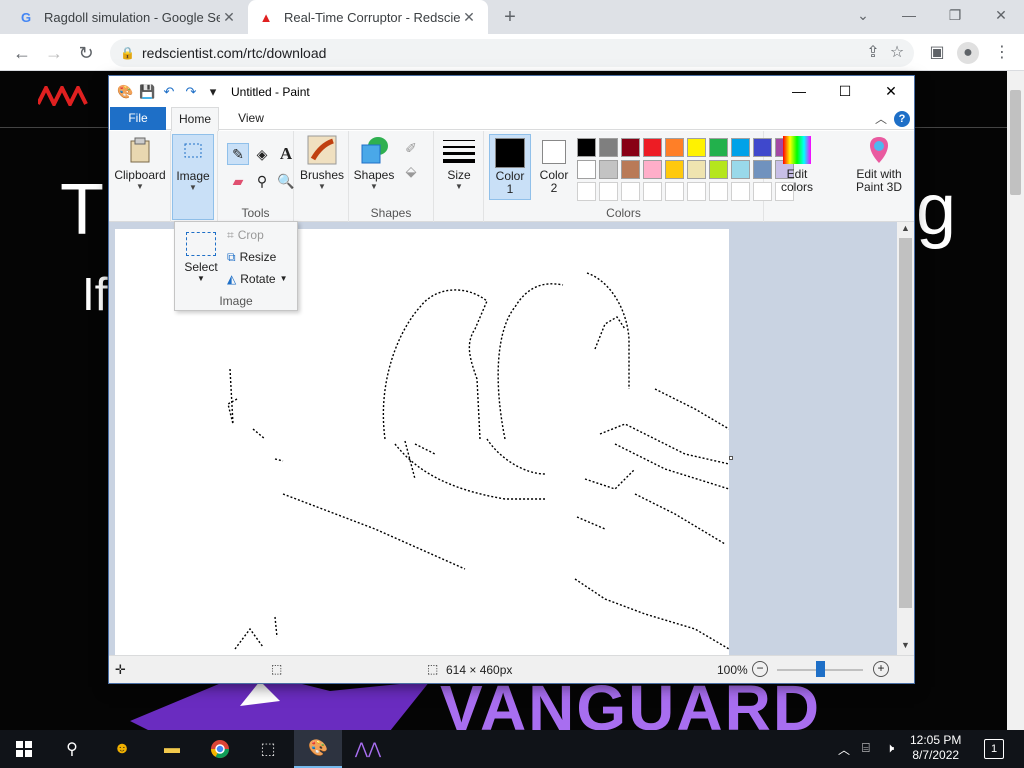 This screenshot has width=1024, height=768. I want to click on tab-google: G Ragdoll simulation - Google Sear ✕, so click(128, 17).